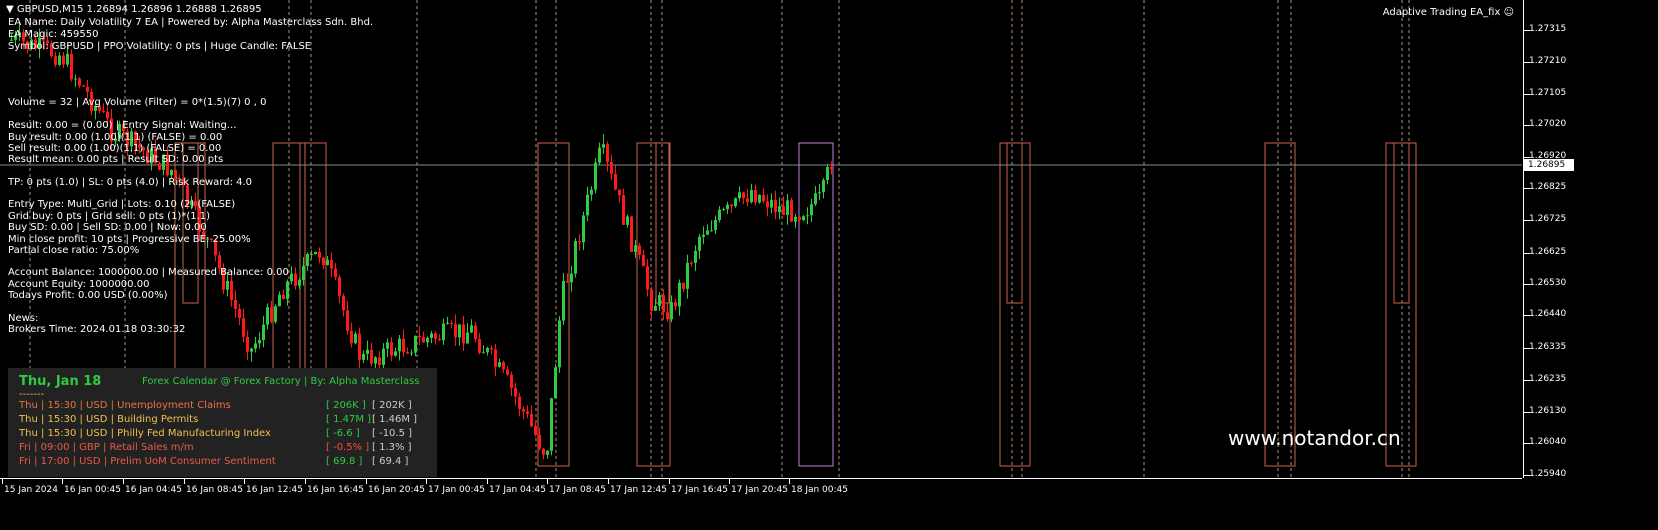  I want to click on time-label: 17 Jan 20:45, so click(759, 490).